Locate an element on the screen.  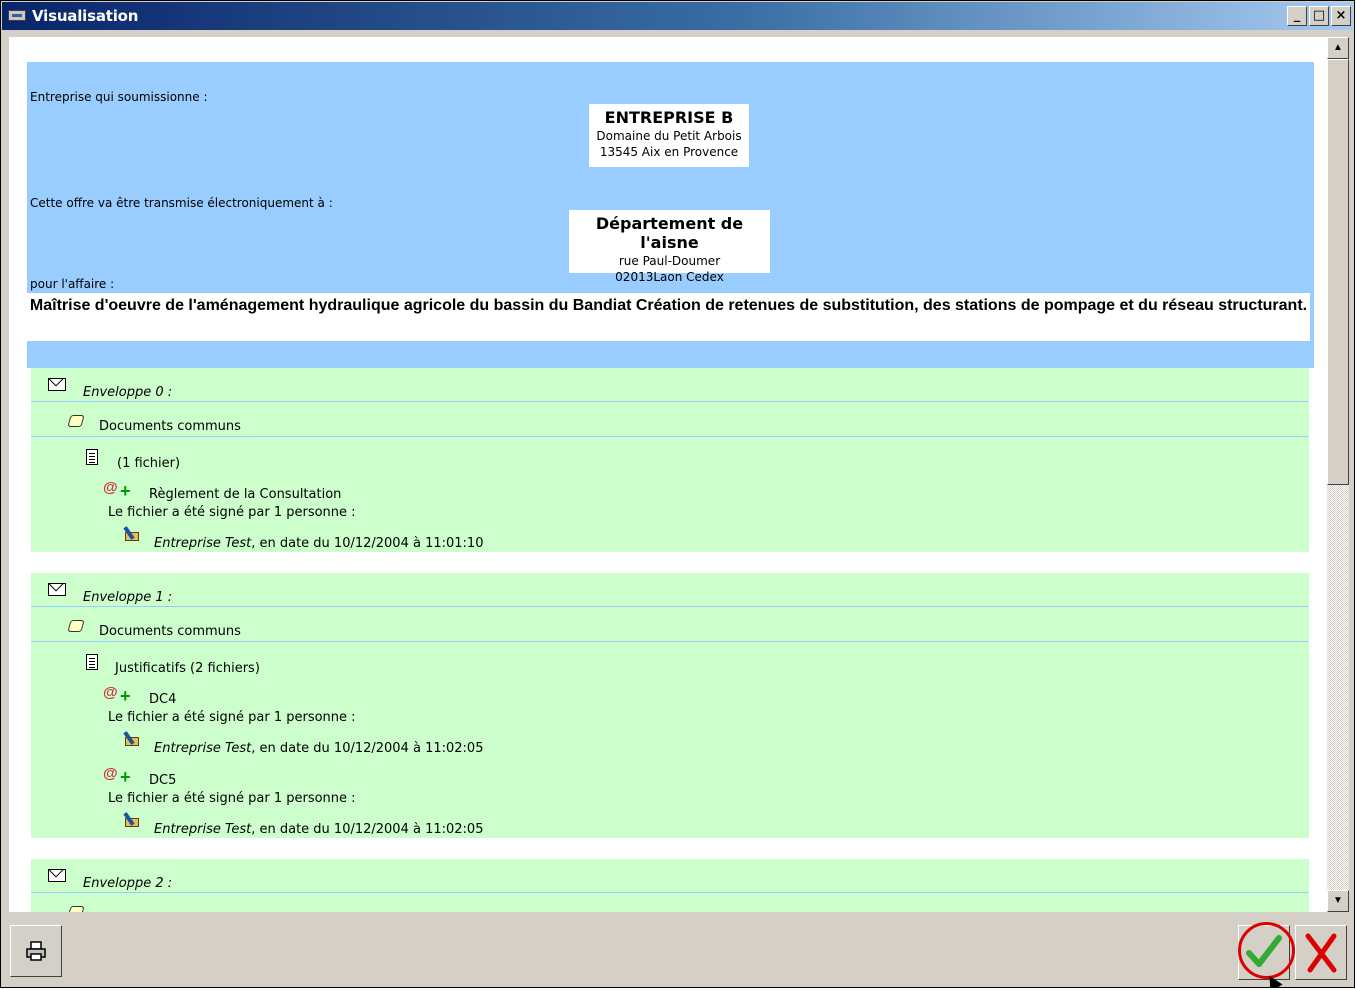
validate-button is located at coordinates (1264, 952).